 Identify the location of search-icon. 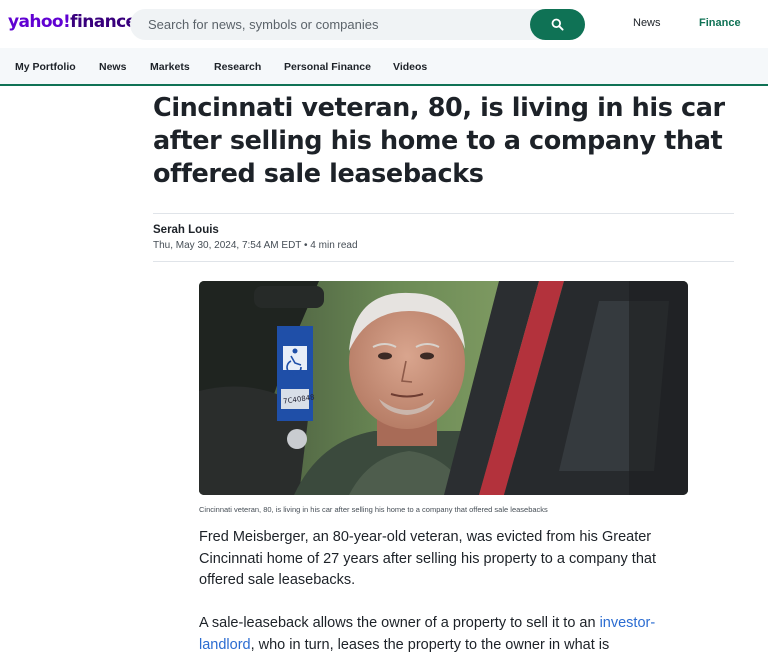
(557, 24).